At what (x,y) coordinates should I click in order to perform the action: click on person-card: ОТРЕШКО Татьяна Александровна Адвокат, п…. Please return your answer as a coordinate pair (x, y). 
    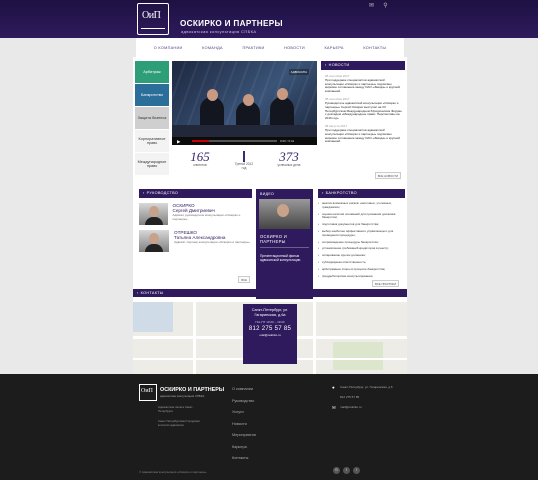
    Looking at the image, I should click on (195, 241).